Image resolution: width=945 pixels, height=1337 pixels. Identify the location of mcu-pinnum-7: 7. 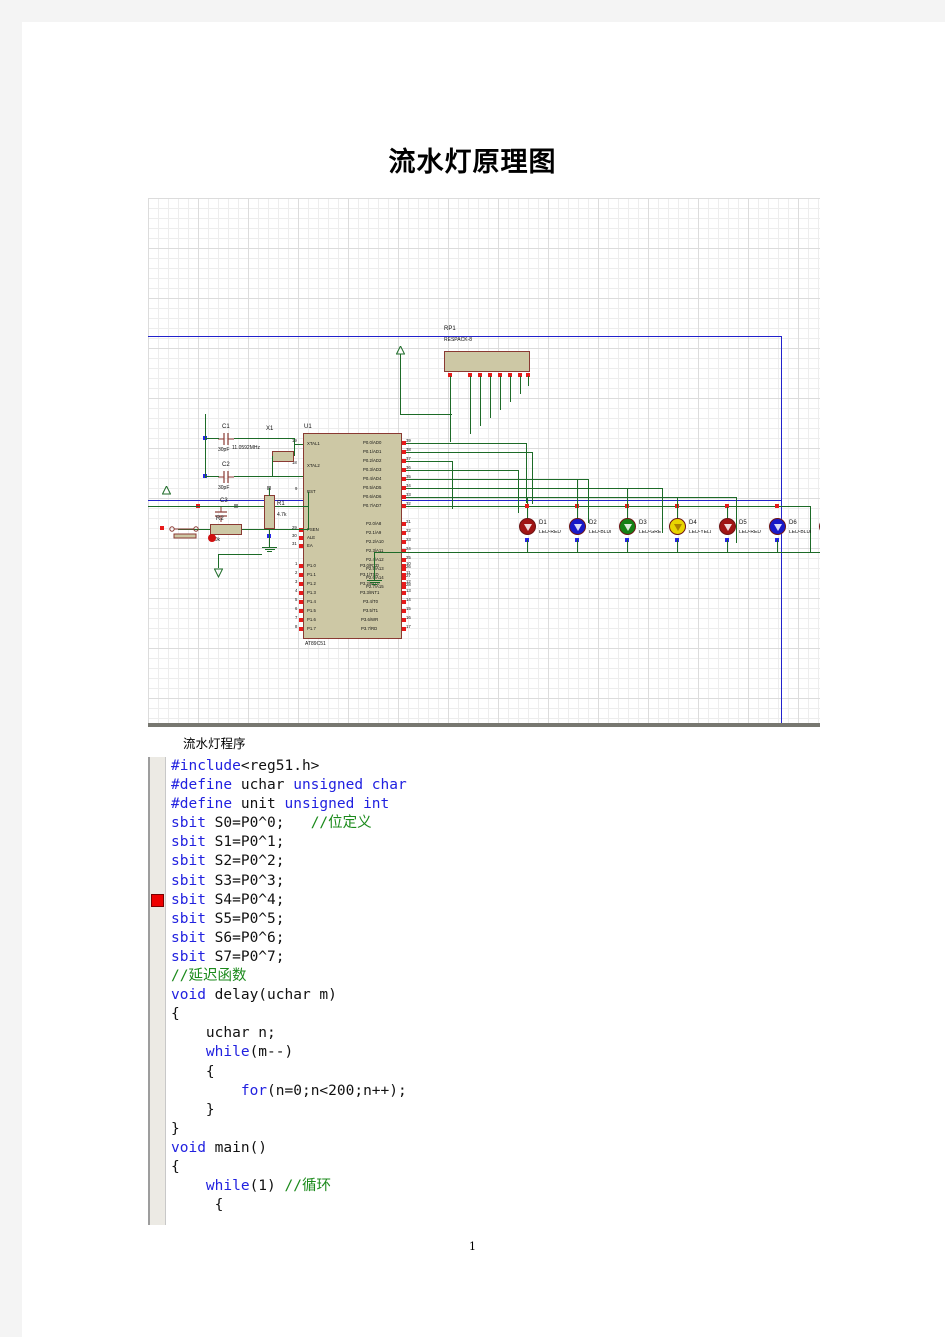
(296, 617).